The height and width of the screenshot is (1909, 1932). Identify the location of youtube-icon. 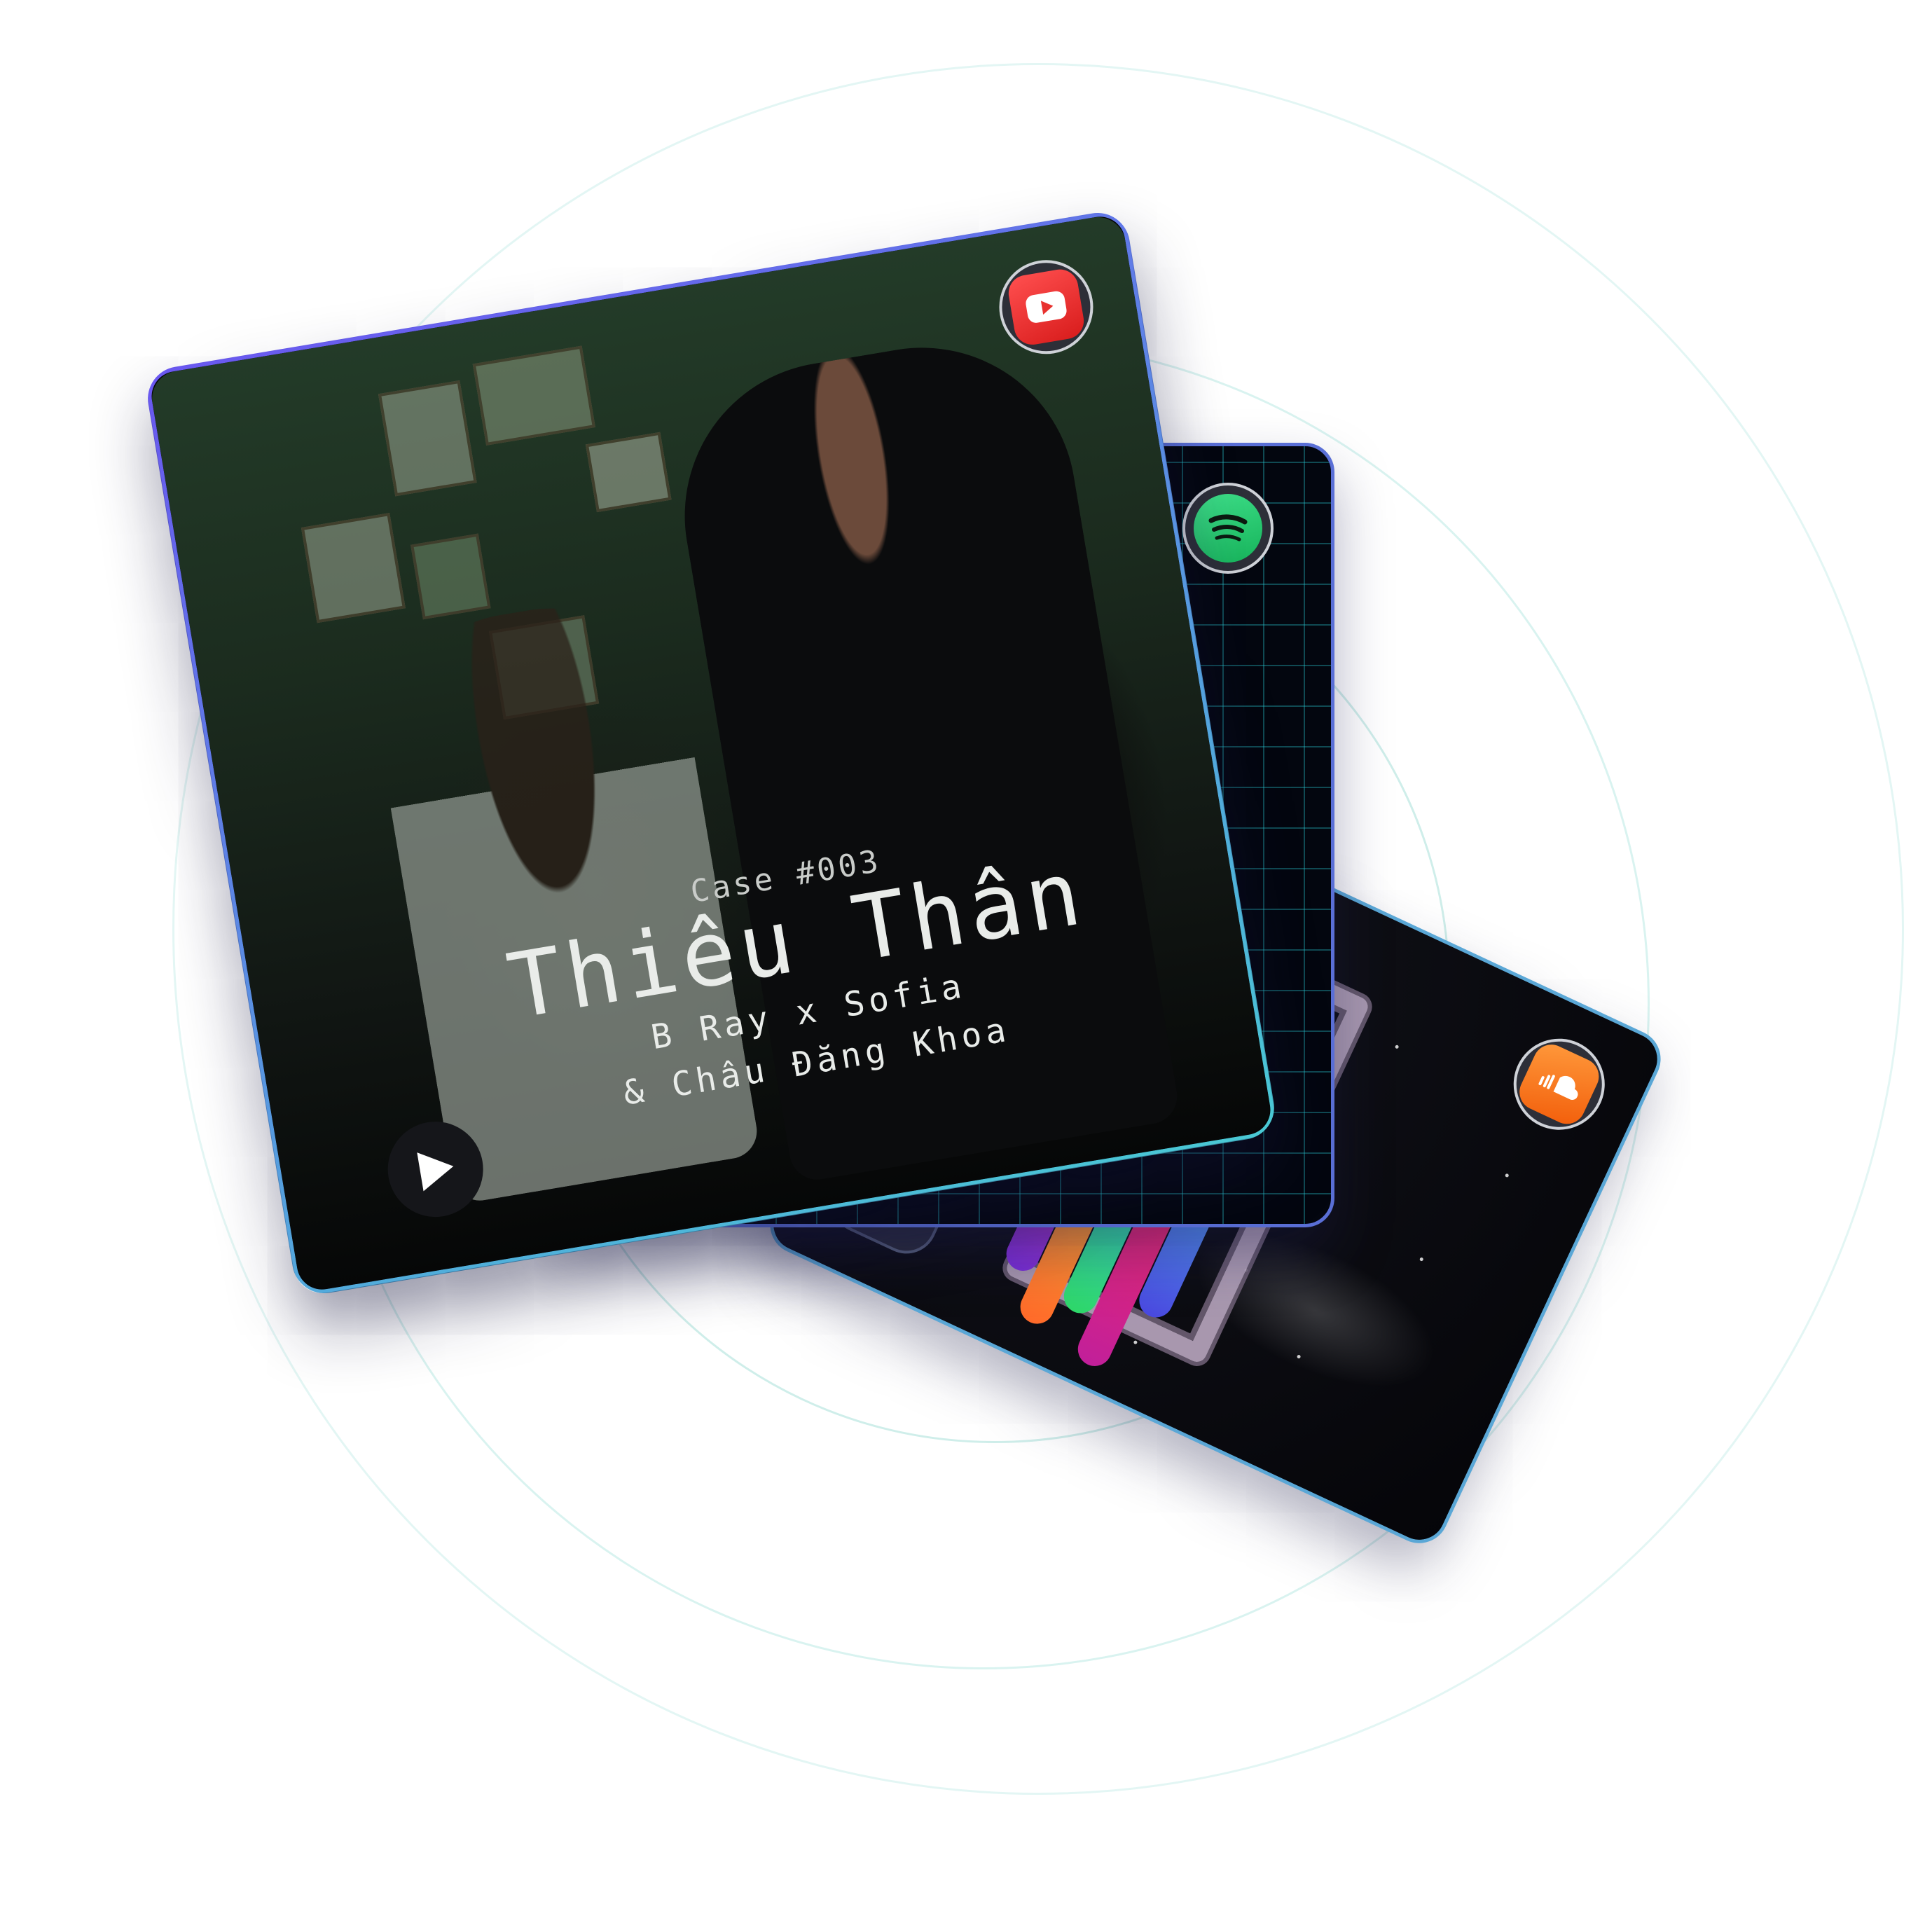
(1046, 307).